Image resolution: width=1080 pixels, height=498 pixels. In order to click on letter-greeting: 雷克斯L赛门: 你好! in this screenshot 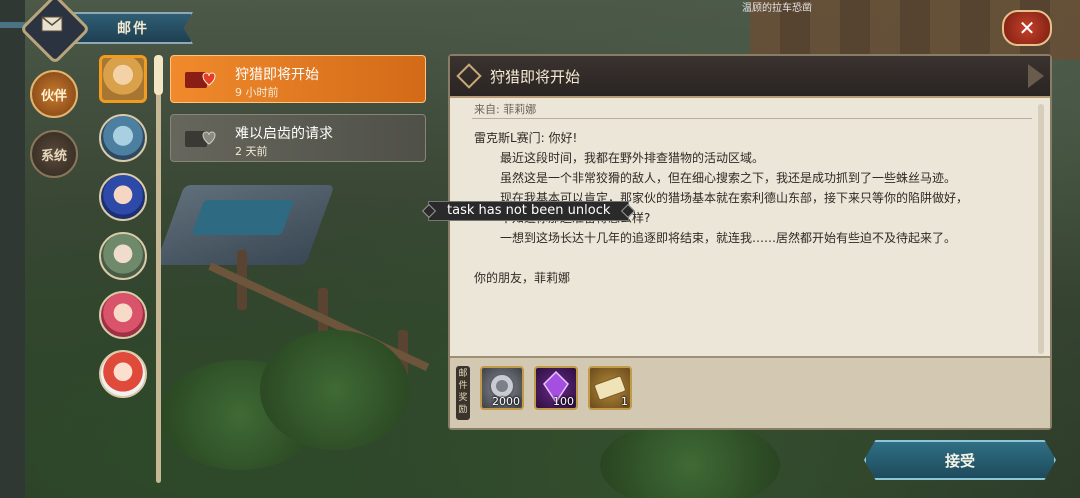, I will do `click(526, 138)`.